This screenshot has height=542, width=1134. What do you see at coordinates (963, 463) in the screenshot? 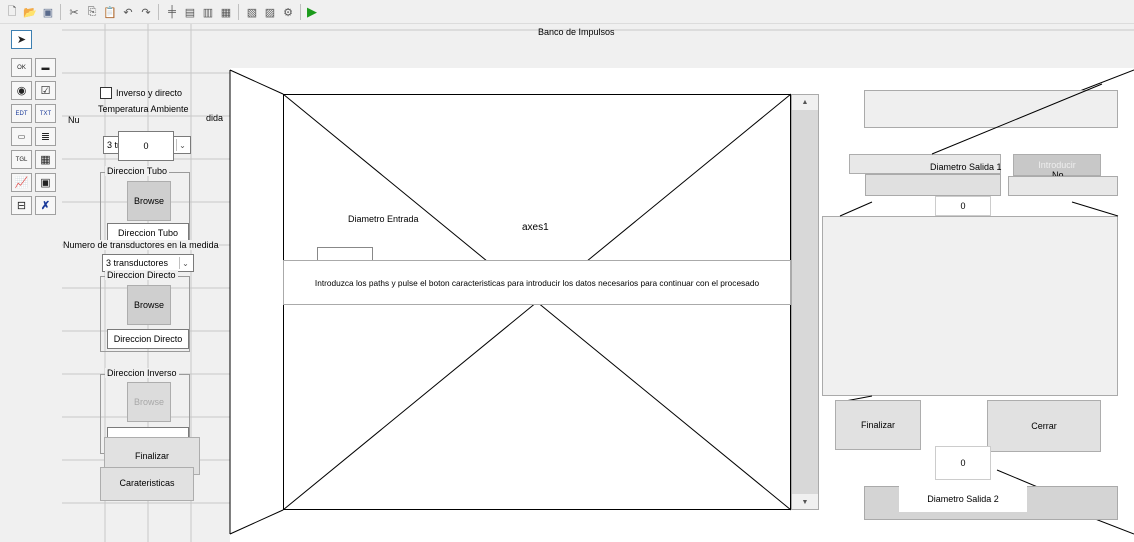
I see `salida2-input: 0` at bounding box center [963, 463].